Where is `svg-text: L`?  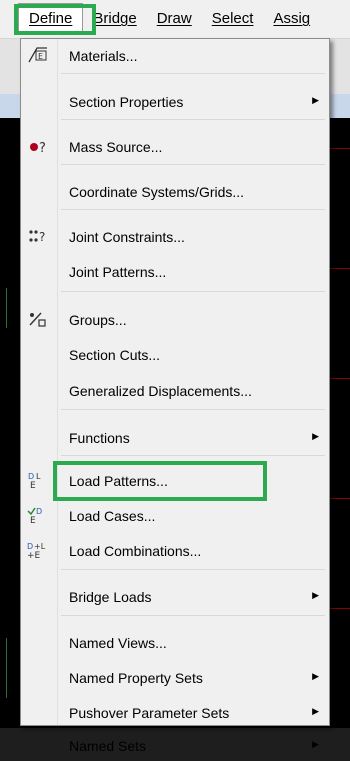
svg-text: L is located at coordinates (38, 476).